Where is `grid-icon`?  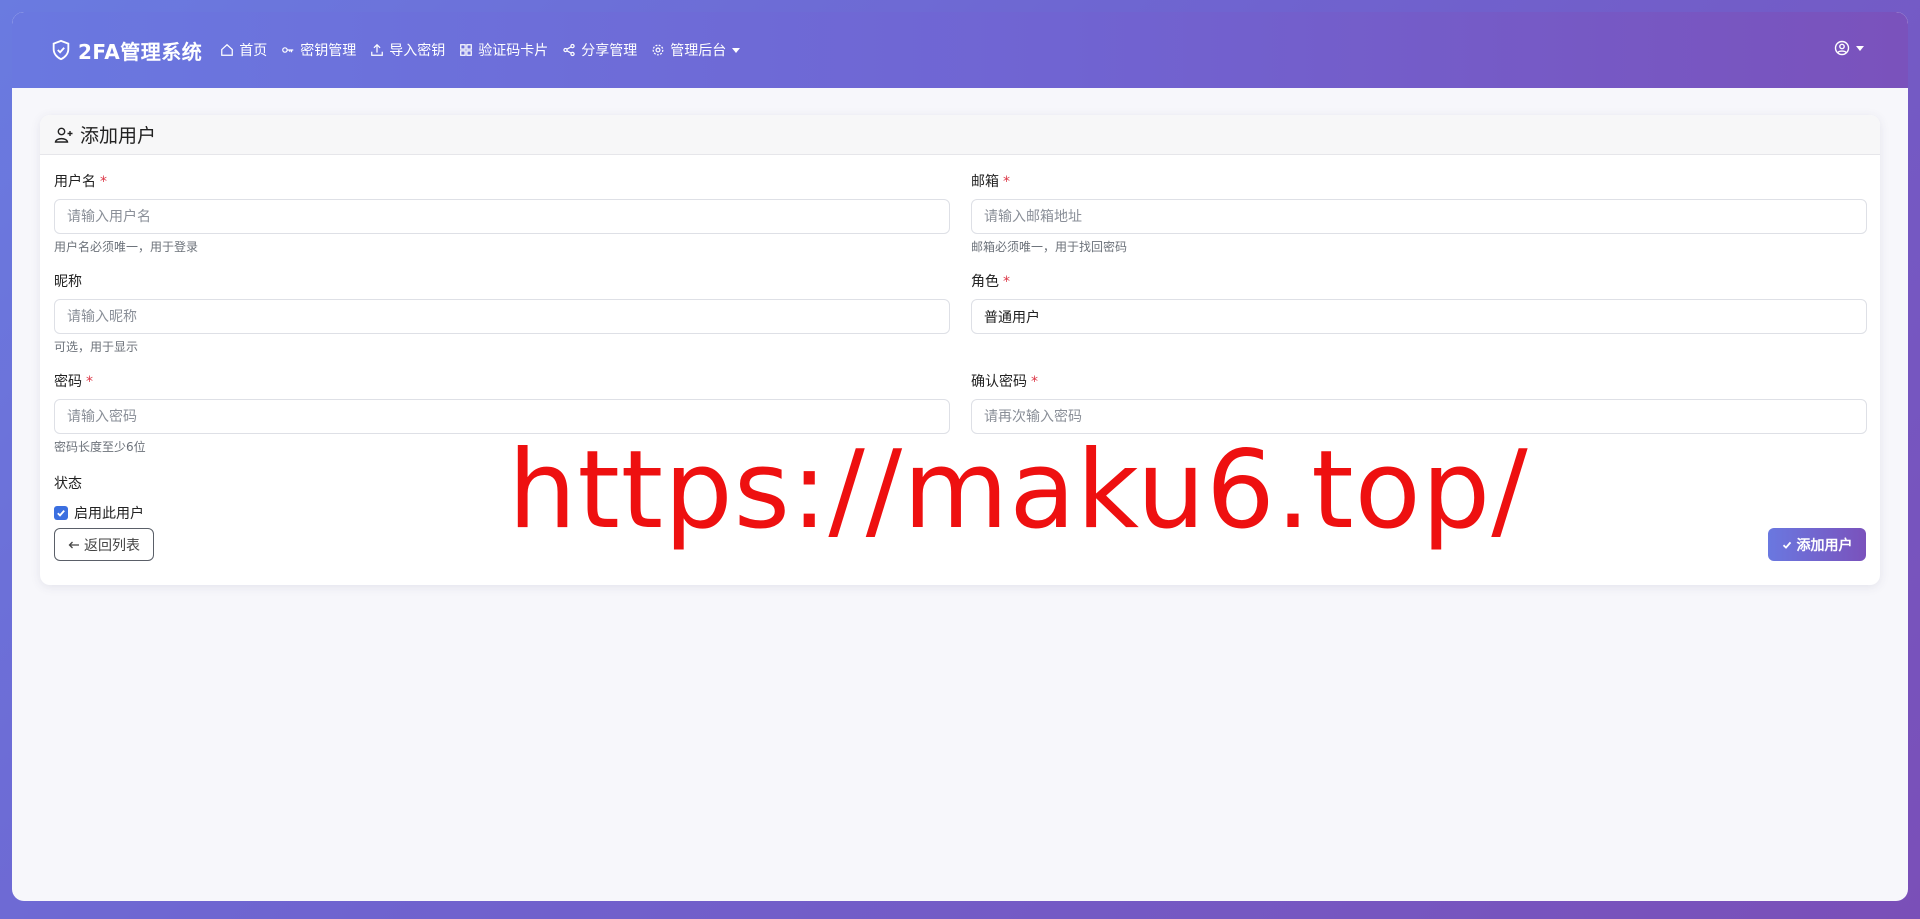 grid-icon is located at coordinates (466, 50).